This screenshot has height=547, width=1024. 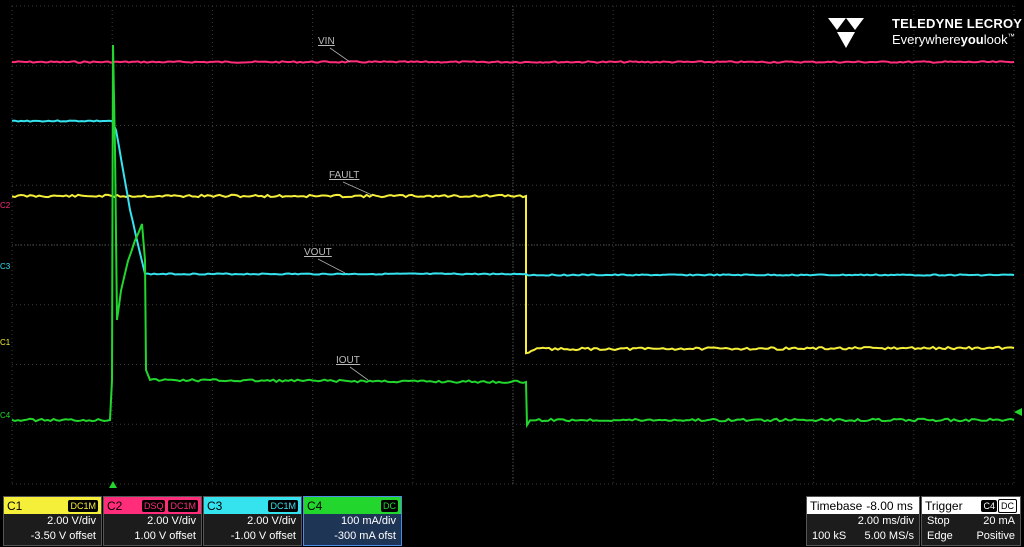 I want to click on trigger-header: Trigger C4 DC, so click(x=971, y=505).